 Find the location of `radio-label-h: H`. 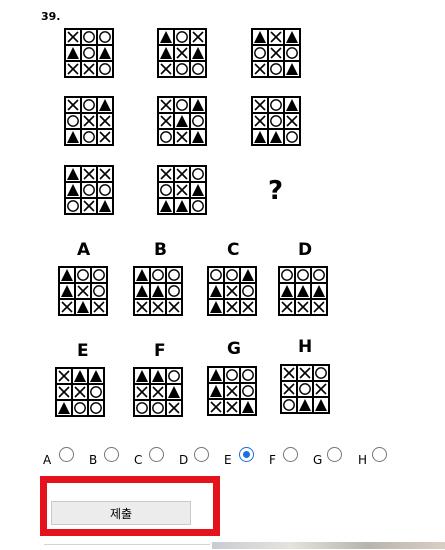

radio-label-h: H is located at coordinates (363, 460).